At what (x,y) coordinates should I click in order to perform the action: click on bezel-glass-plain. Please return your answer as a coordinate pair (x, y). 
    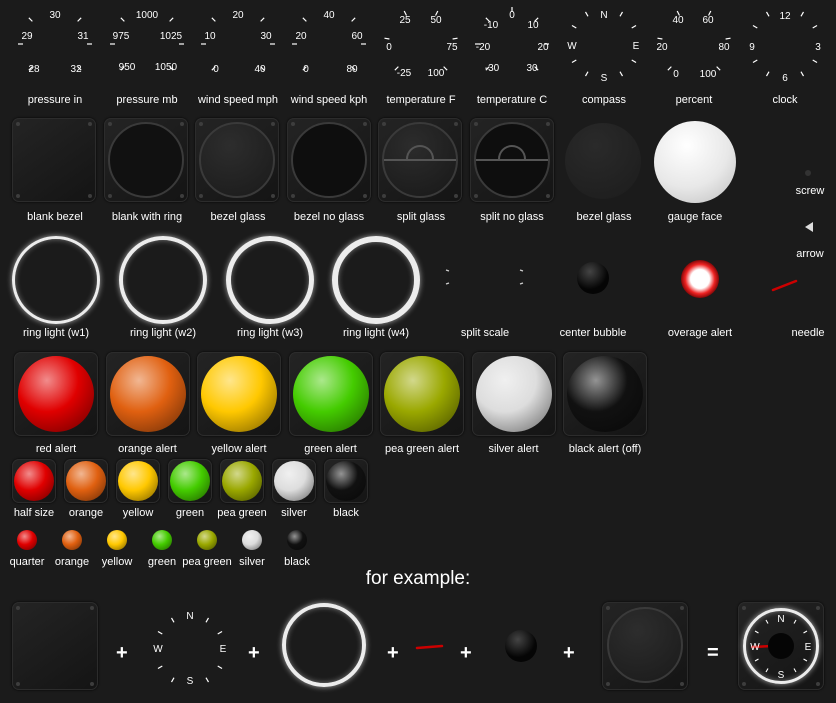
    Looking at the image, I should click on (603, 161).